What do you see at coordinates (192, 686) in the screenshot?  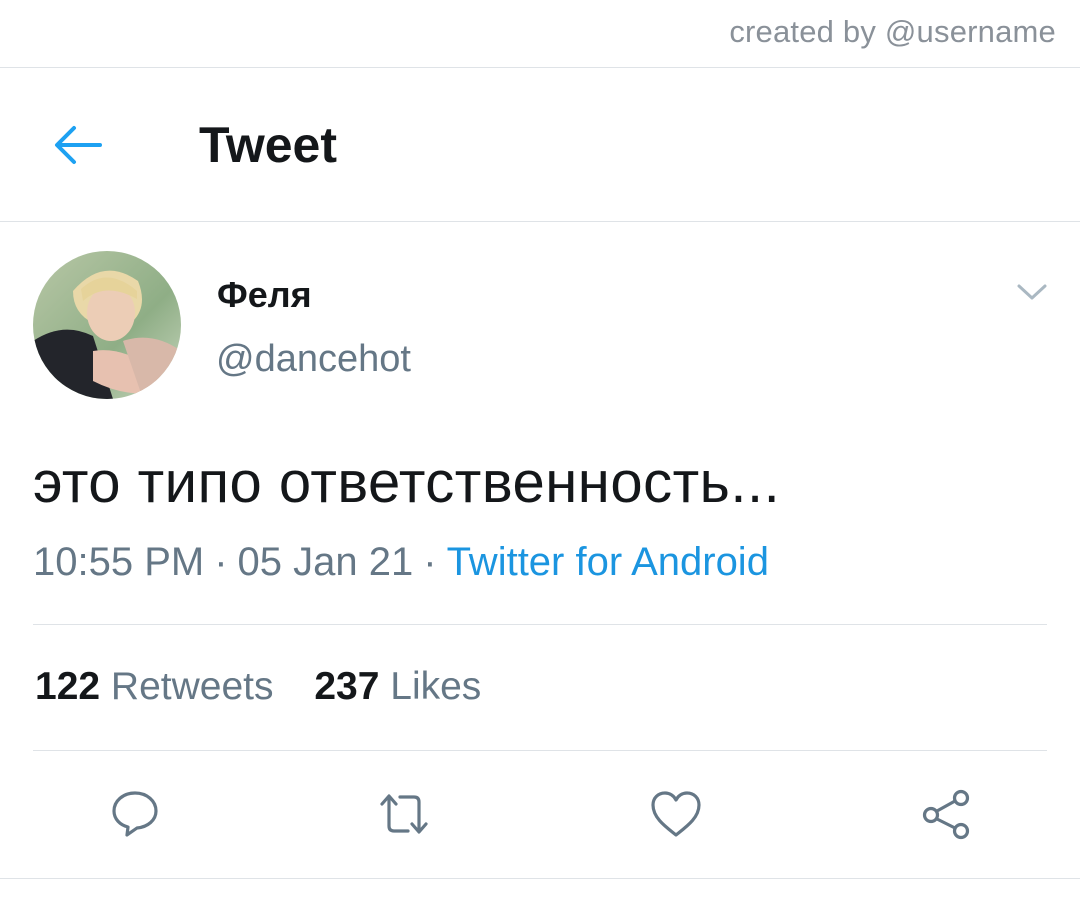 I see `retweets-label: Retweets` at bounding box center [192, 686].